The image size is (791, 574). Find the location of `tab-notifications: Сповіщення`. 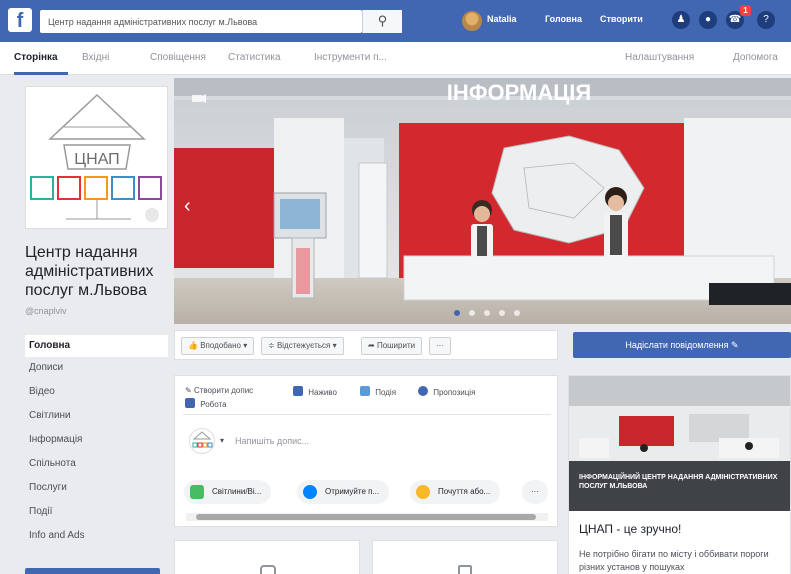

tab-notifications: Сповіщення is located at coordinates (178, 57).